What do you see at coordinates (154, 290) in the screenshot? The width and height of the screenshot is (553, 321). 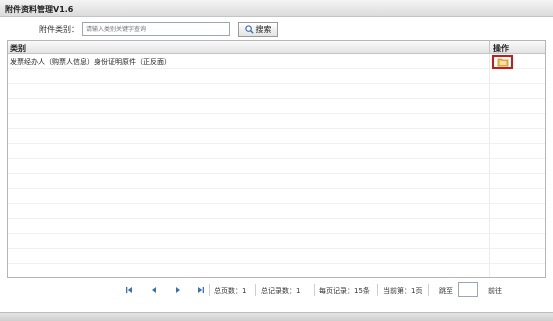 I see `prev-page-icon` at bounding box center [154, 290].